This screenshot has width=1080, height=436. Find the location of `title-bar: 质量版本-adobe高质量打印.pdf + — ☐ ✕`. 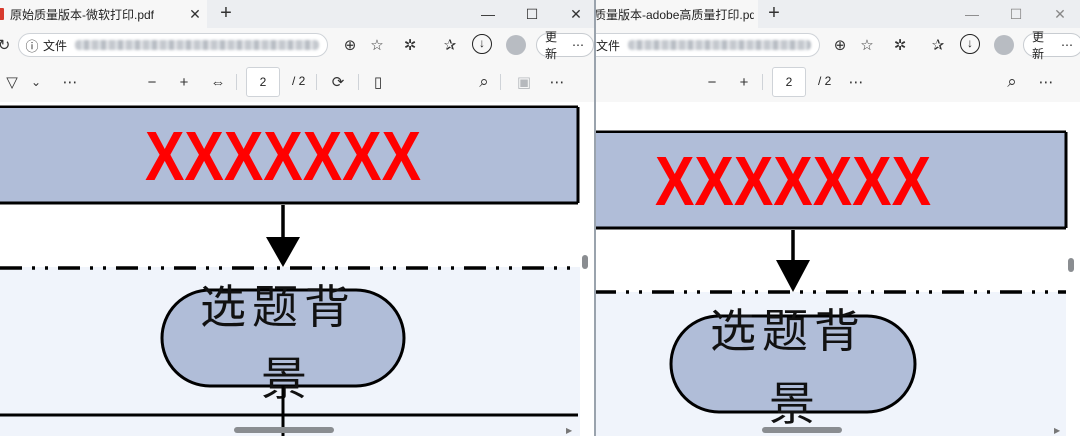

title-bar: 质量版本-adobe高质量打印.pdf + — ☐ ✕ is located at coordinates (837, 14).